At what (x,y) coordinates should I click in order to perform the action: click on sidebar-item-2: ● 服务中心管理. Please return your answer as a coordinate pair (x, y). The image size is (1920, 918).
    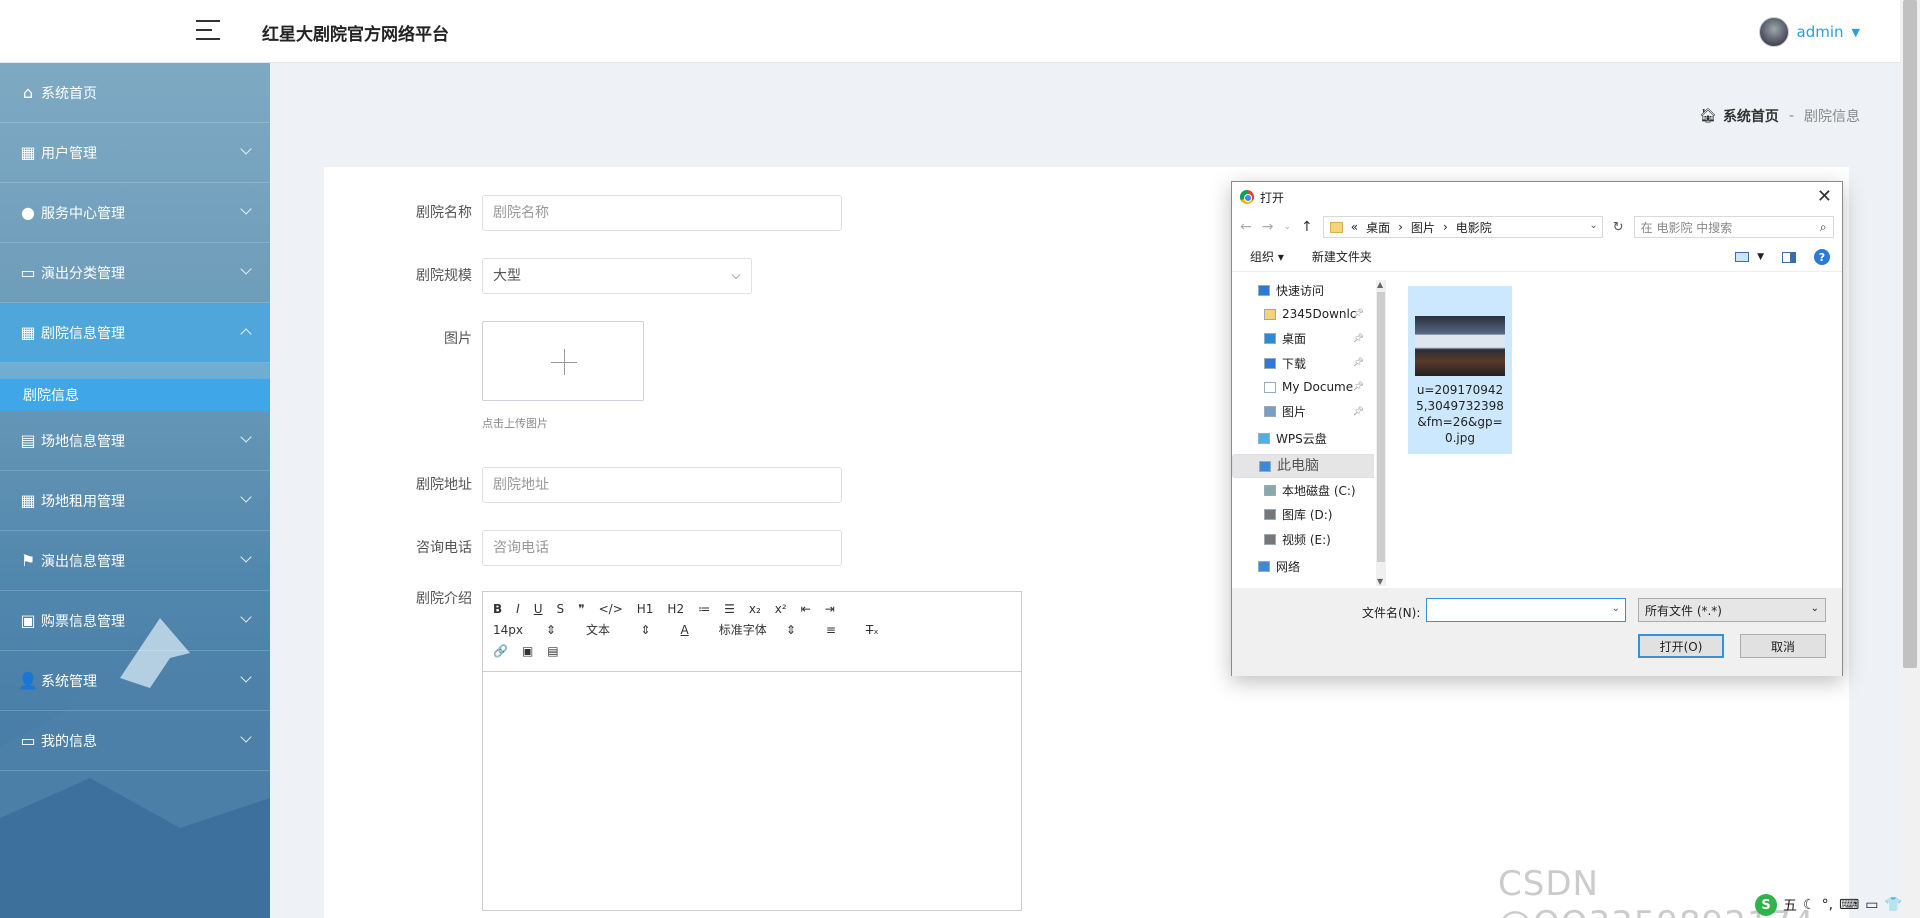
    Looking at the image, I should click on (135, 213).